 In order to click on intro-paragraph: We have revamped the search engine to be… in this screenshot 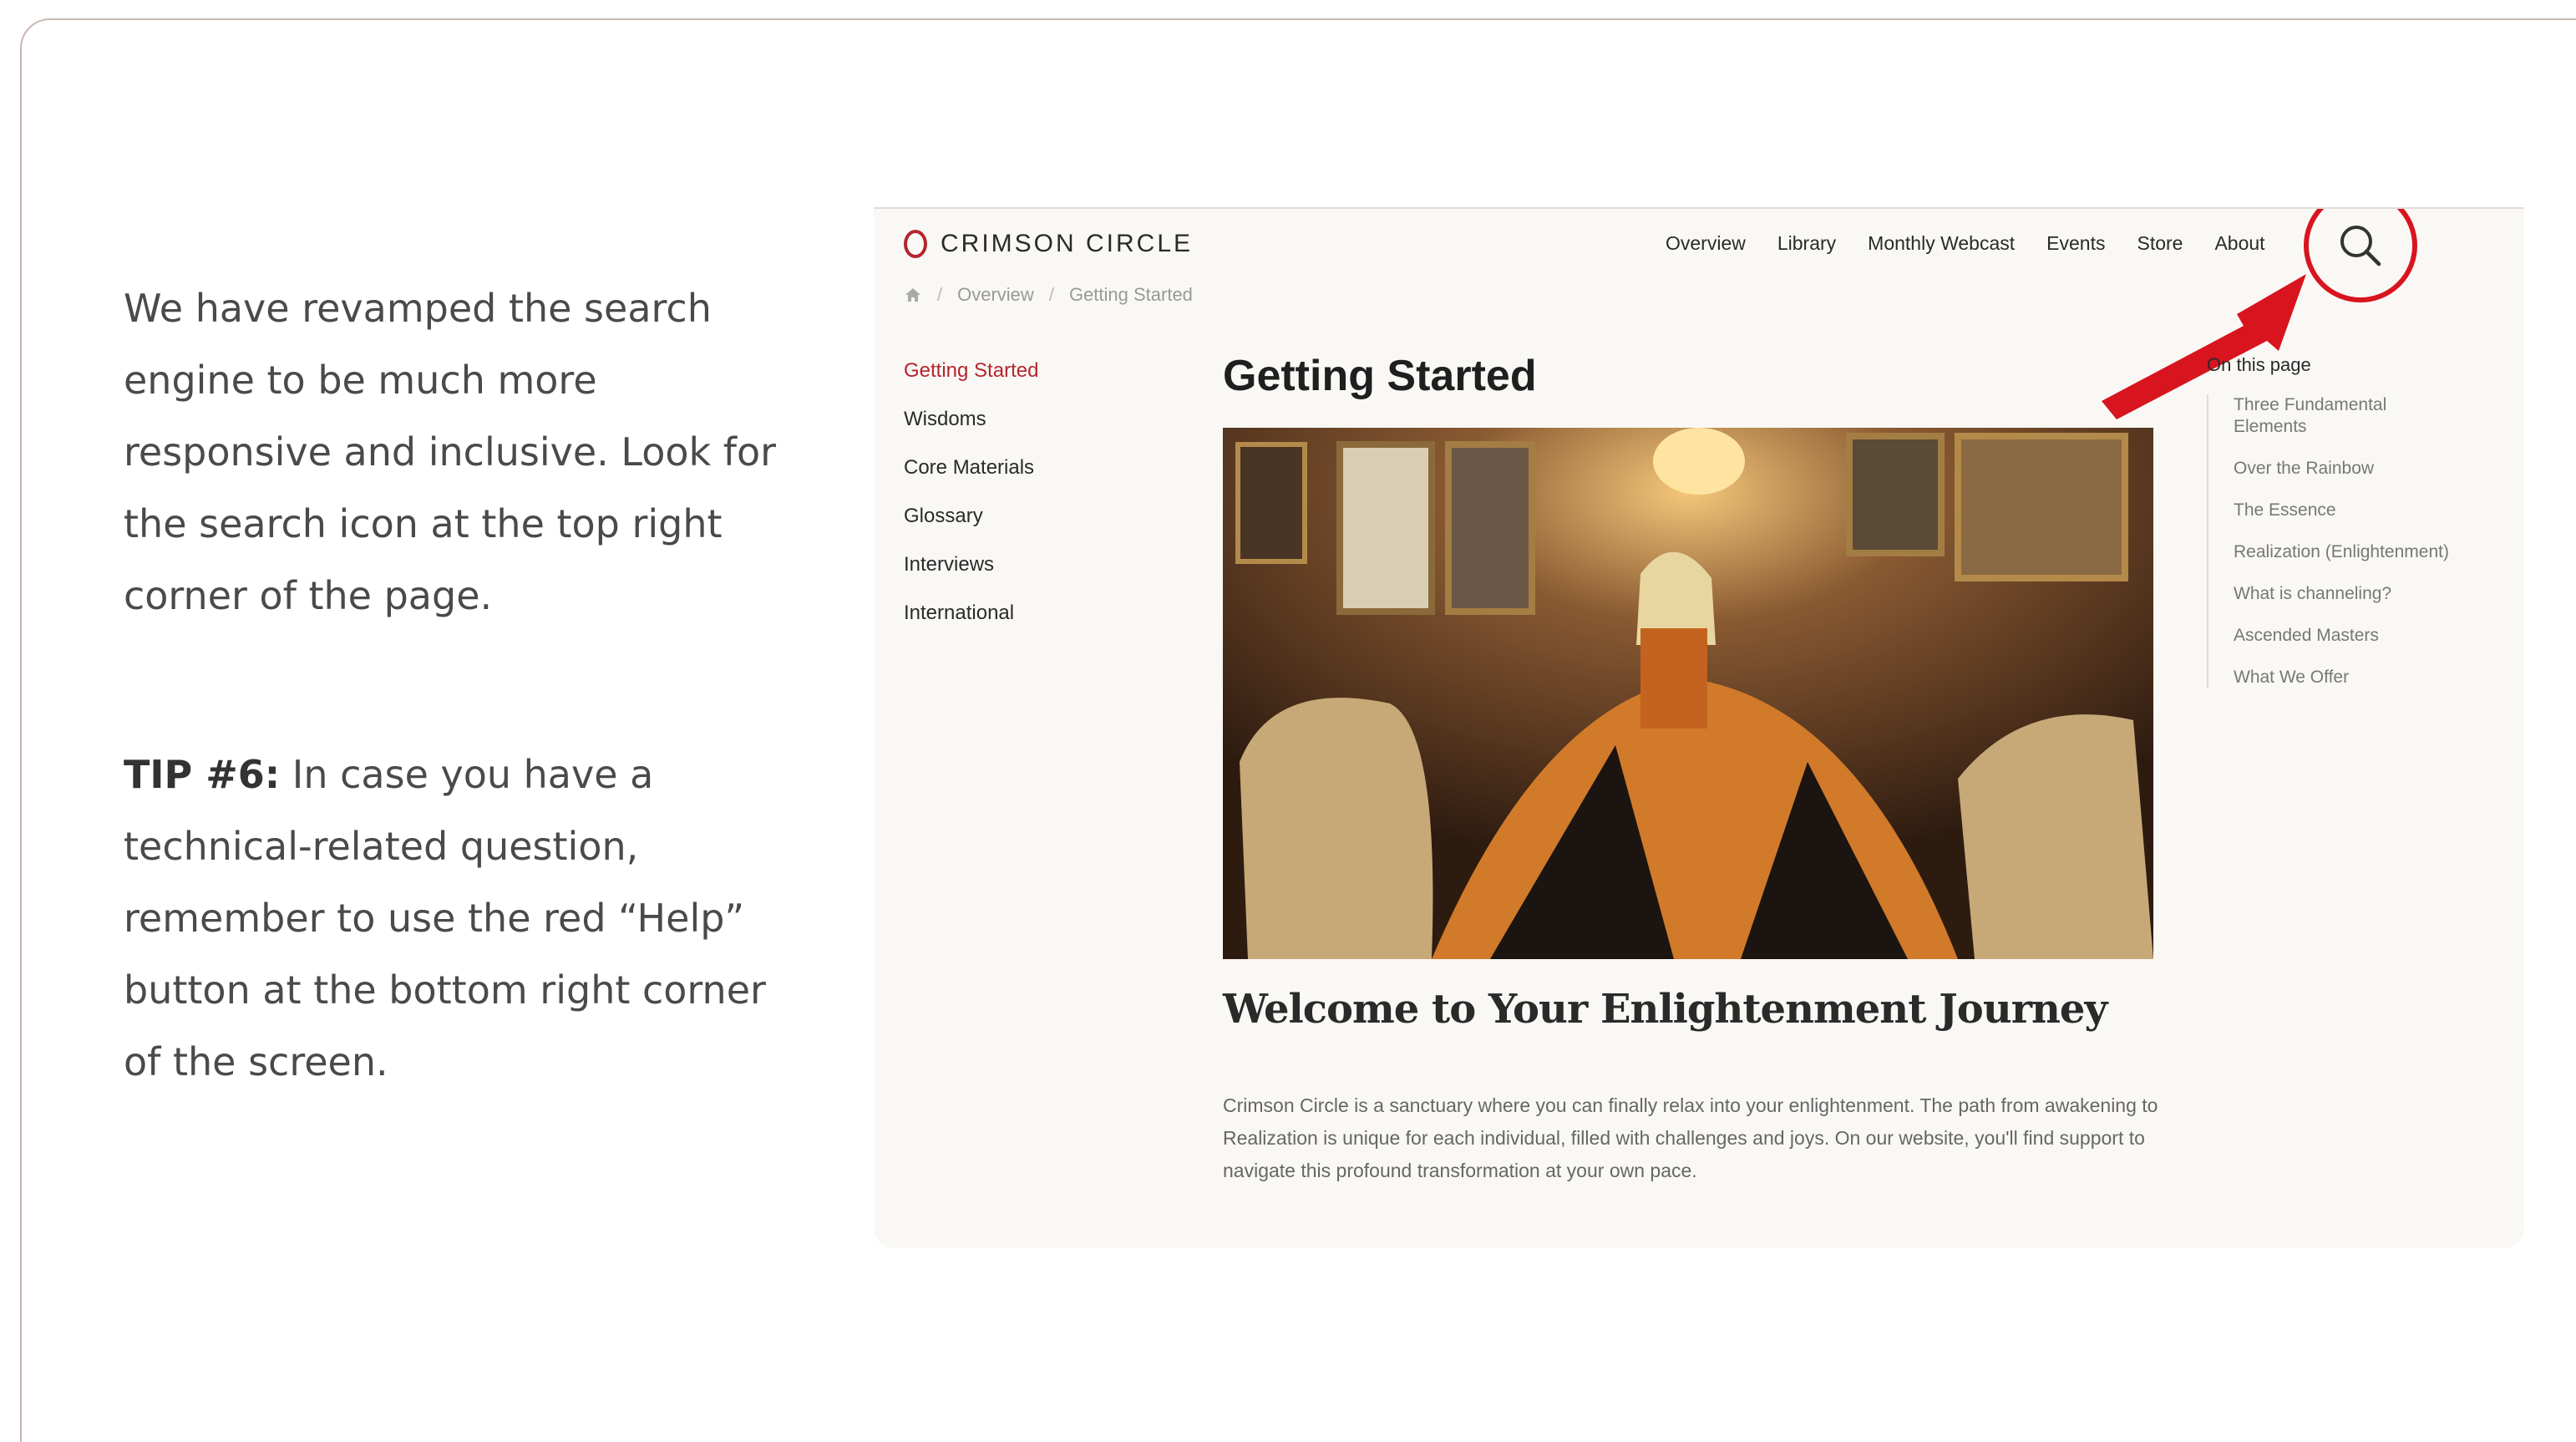, I will do `click(450, 452)`.